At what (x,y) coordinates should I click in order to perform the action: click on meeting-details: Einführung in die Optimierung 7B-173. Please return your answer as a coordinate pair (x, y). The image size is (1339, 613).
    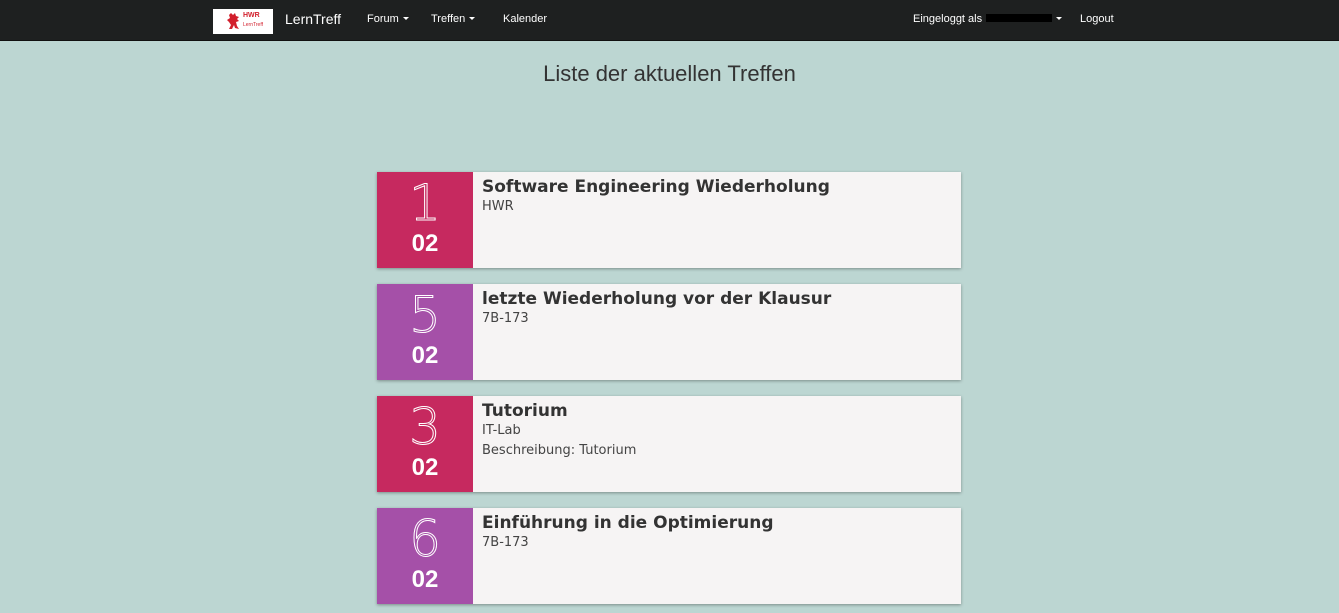
    Looking at the image, I should click on (628, 533).